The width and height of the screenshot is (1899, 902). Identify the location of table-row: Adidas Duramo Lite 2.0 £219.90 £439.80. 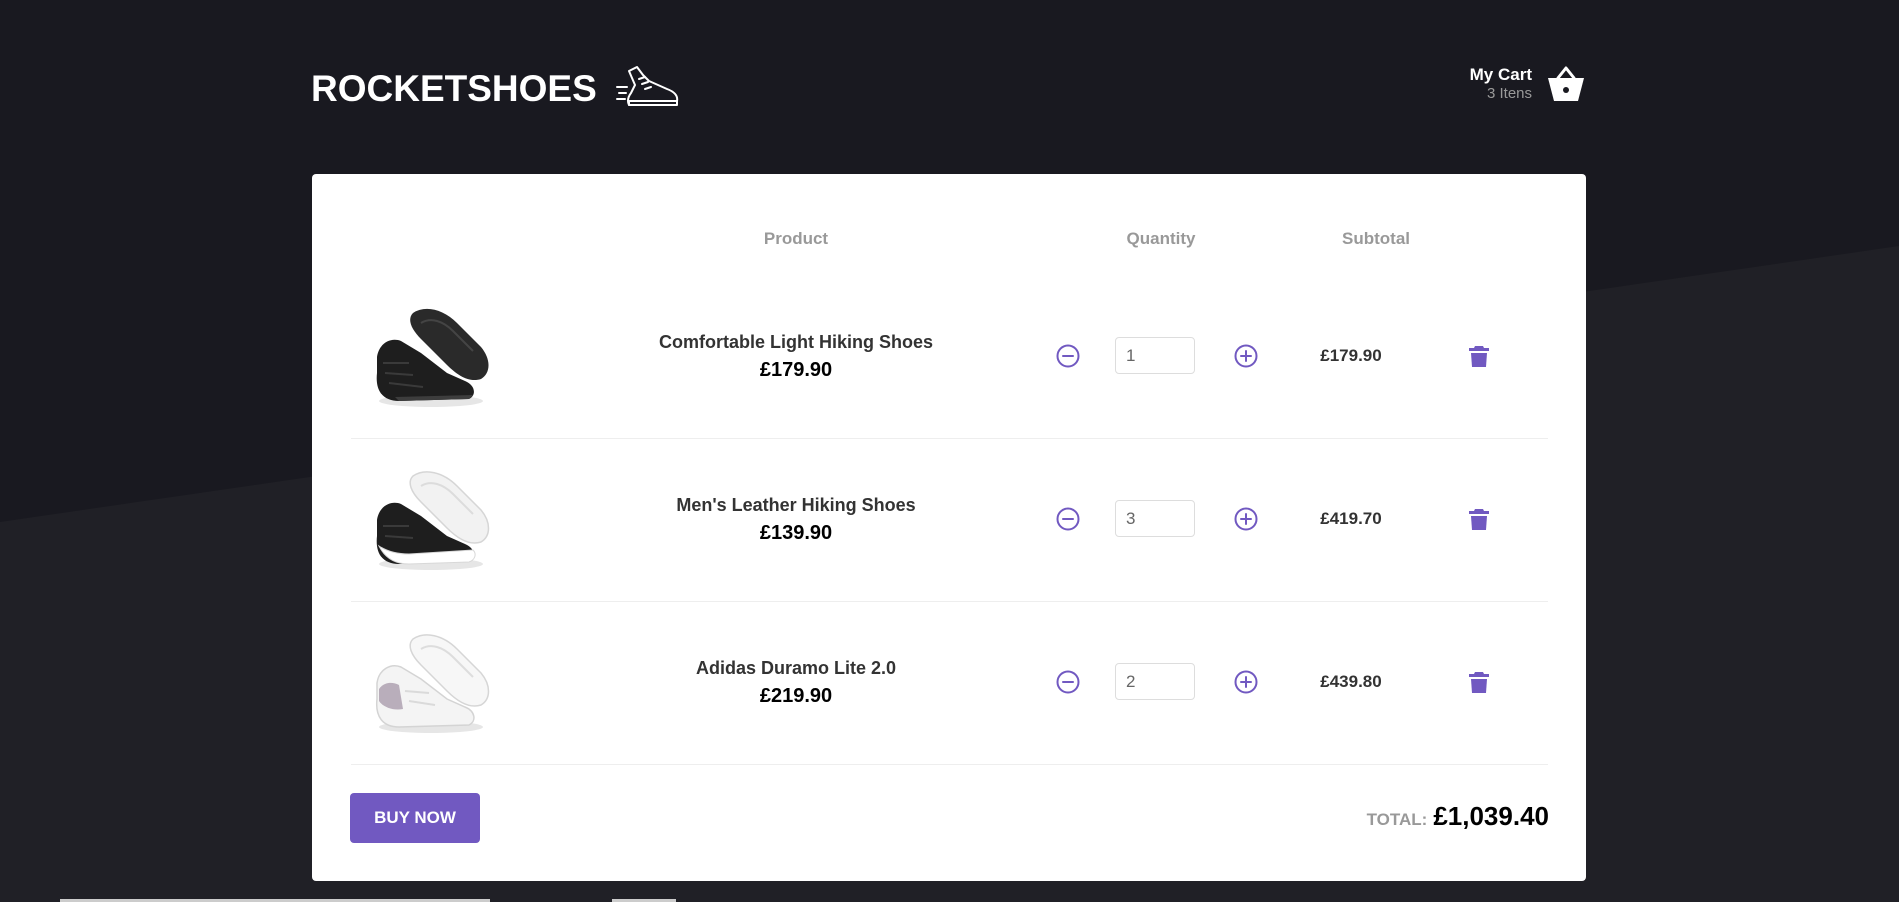
(949, 683).